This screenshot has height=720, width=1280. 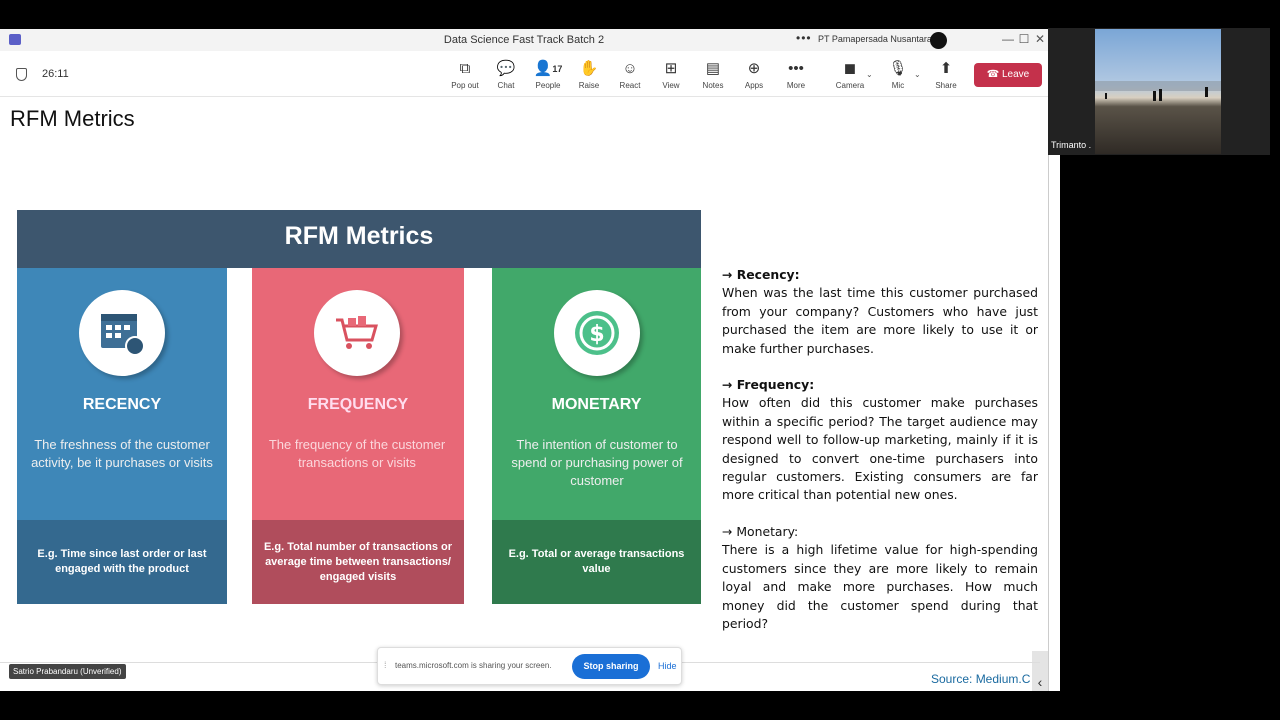 I want to click on camera-label: Camera, so click(x=850, y=85).